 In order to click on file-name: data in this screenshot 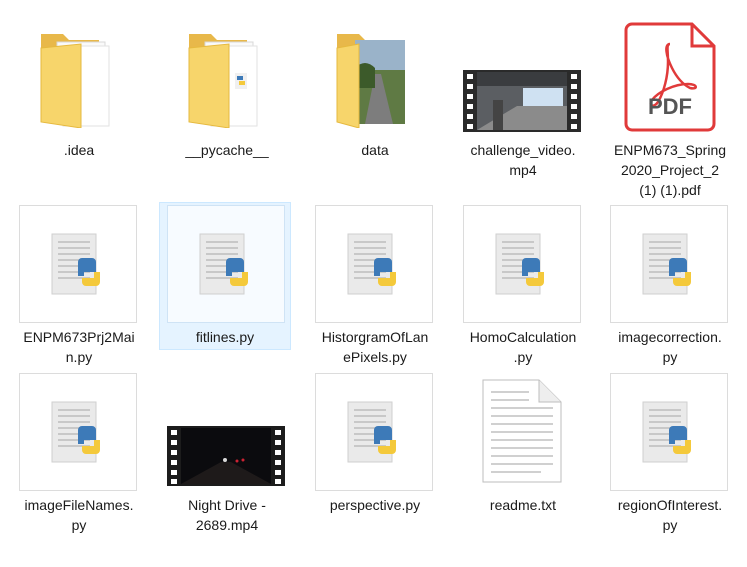, I will do `click(375, 150)`.